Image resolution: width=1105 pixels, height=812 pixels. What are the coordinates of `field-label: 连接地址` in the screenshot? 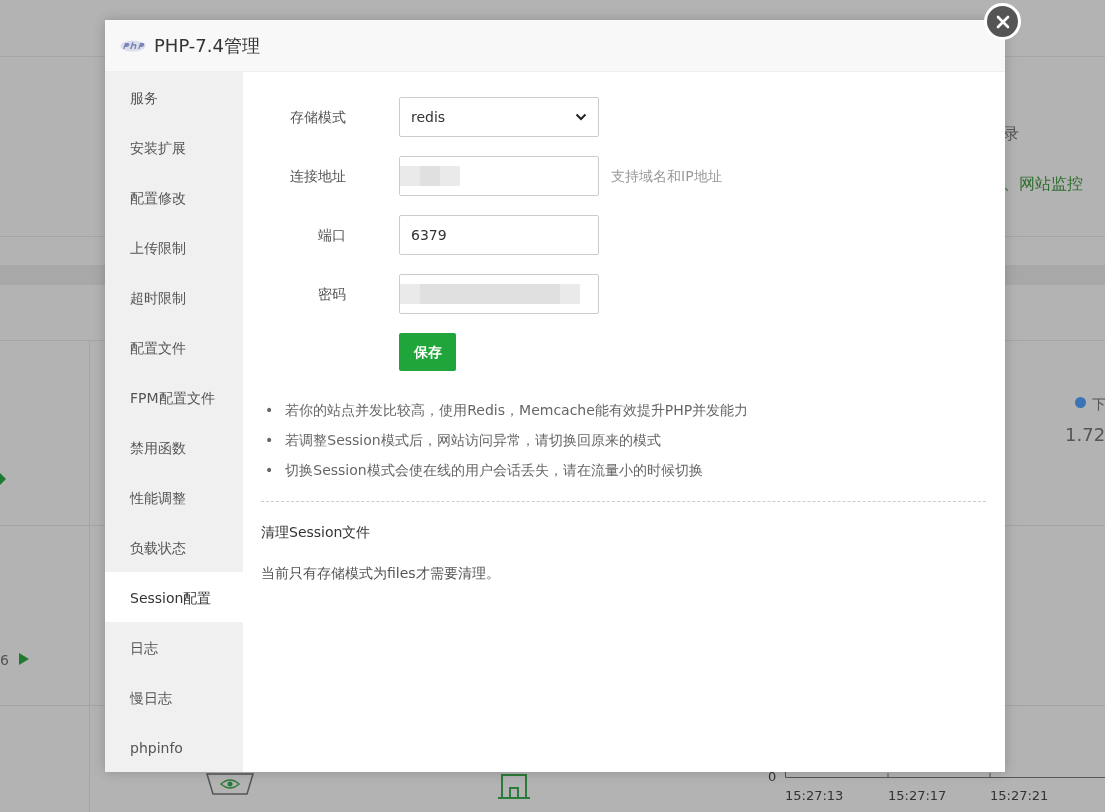 It's located at (318, 176).